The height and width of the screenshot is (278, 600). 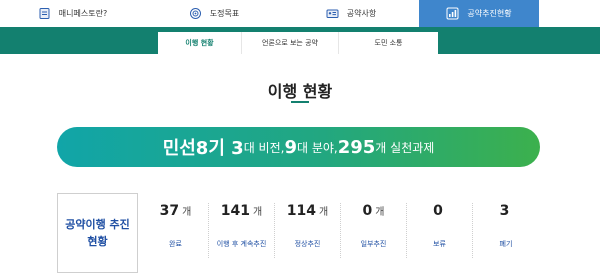 What do you see at coordinates (264, 147) in the screenshot?
I see `banner-vision-unit: 대 비전,` at bounding box center [264, 147].